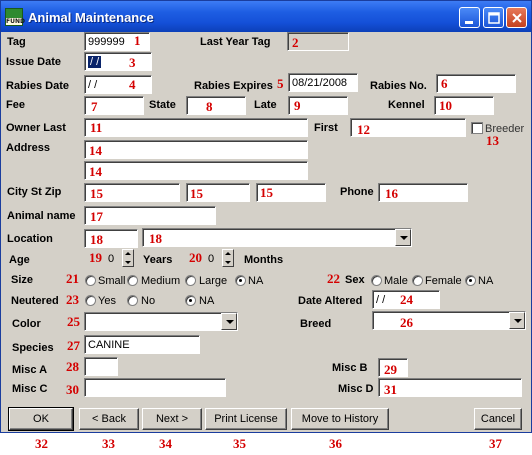  Describe the element at coordinates (450, 387) in the screenshot. I see `misc-d-field` at that location.